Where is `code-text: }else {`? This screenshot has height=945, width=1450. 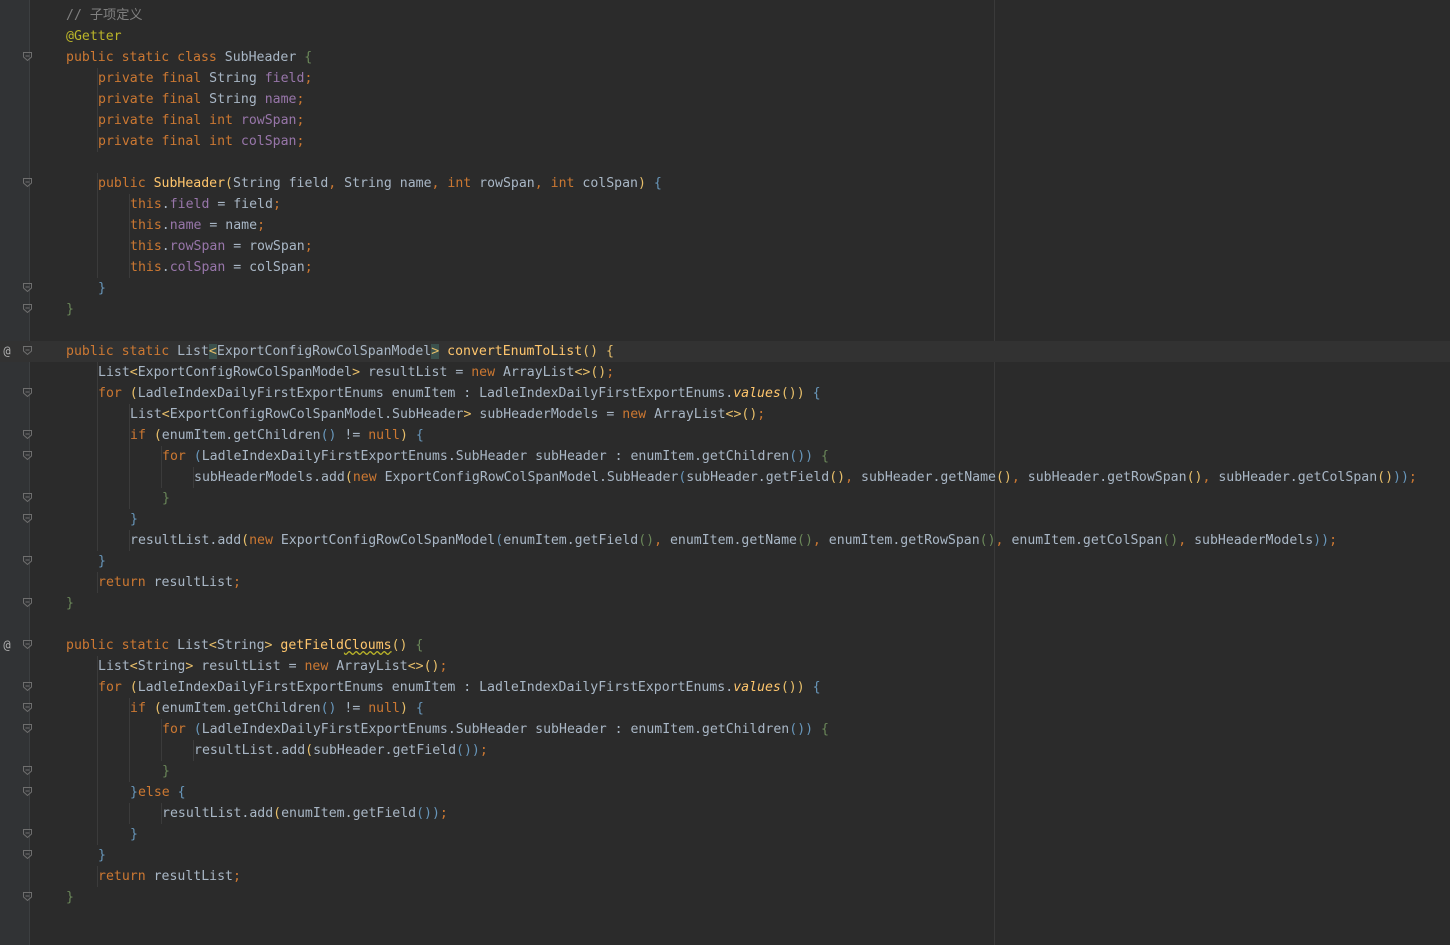 code-text: }else { is located at coordinates (158, 792).